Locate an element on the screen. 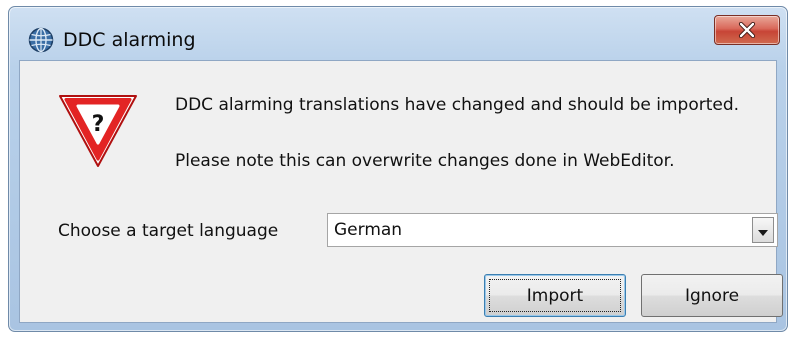  warning-question-icon: ? is located at coordinates (98, 131).